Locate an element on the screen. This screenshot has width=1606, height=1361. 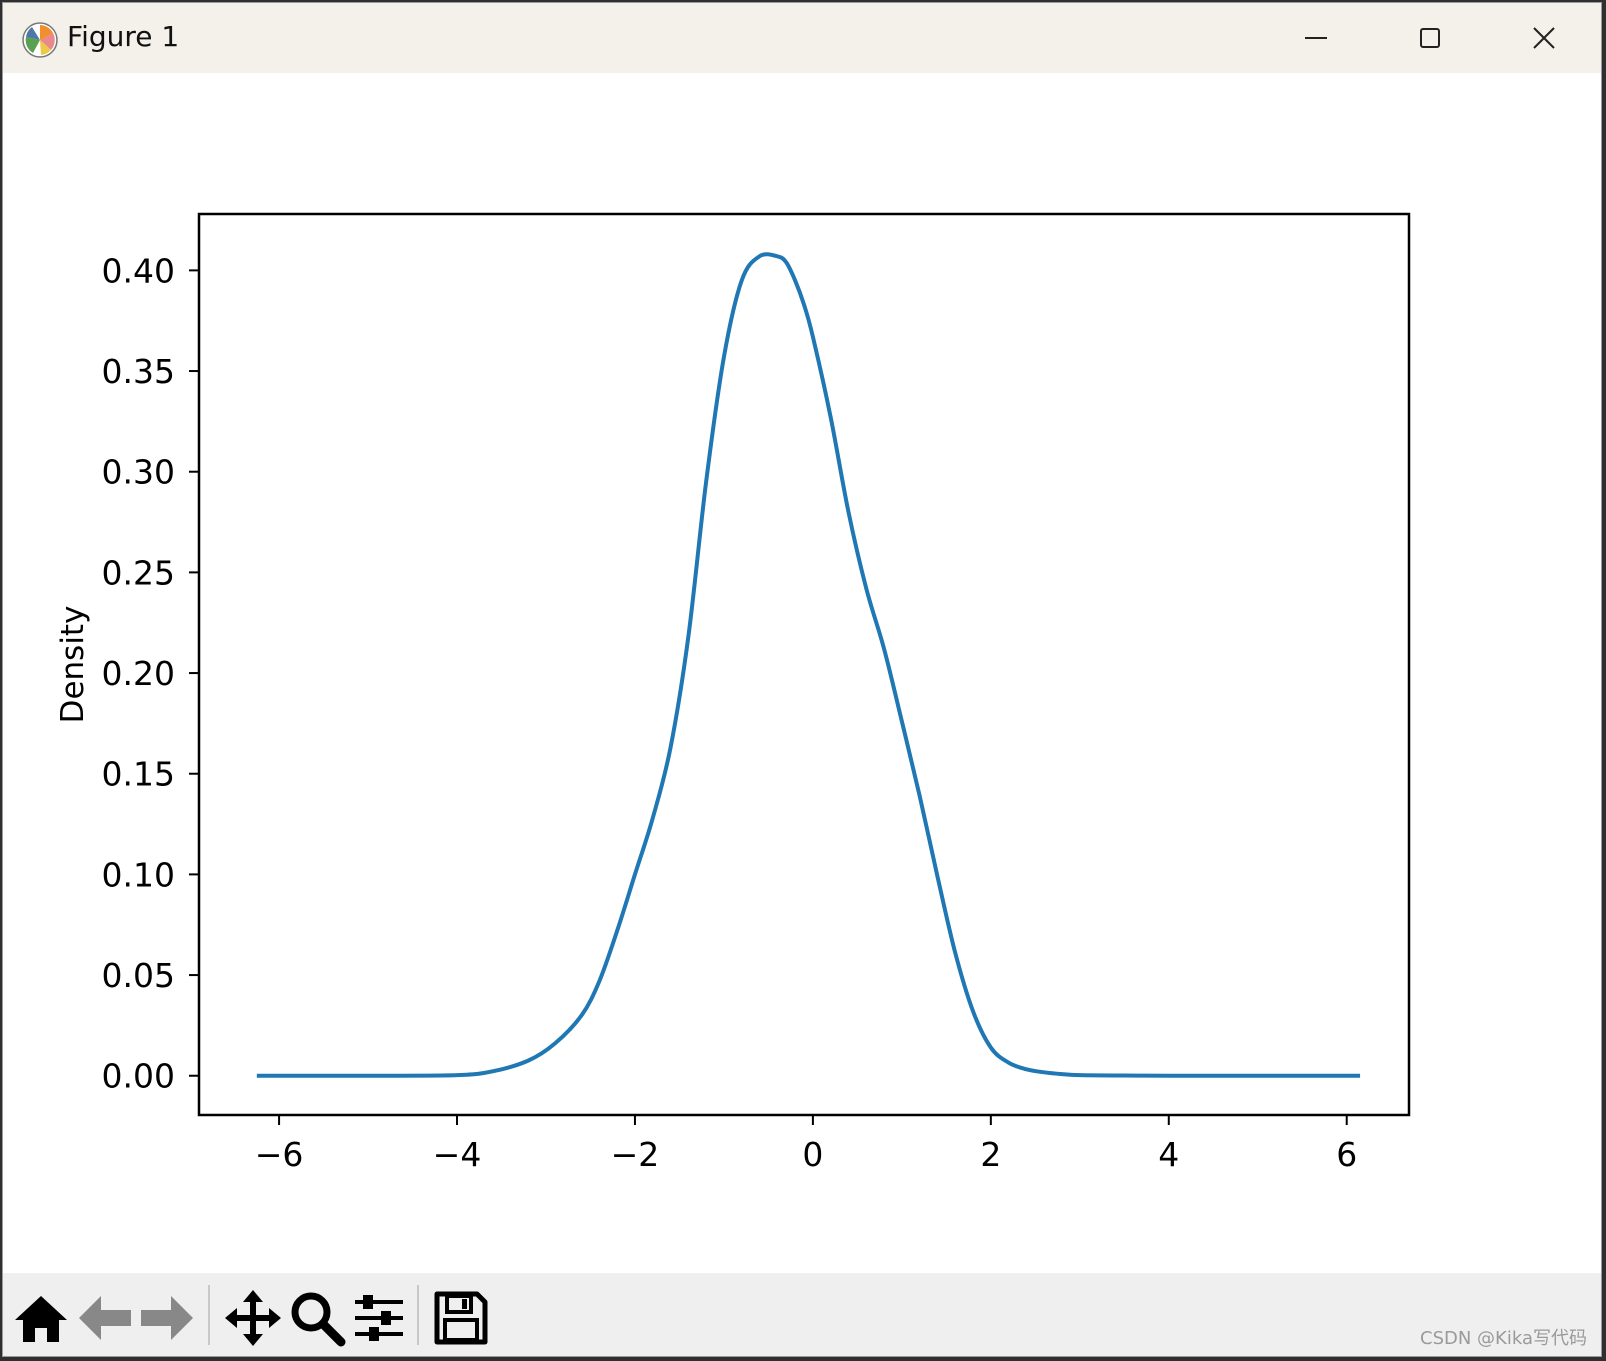
save-icon is located at coordinates (461, 1318).